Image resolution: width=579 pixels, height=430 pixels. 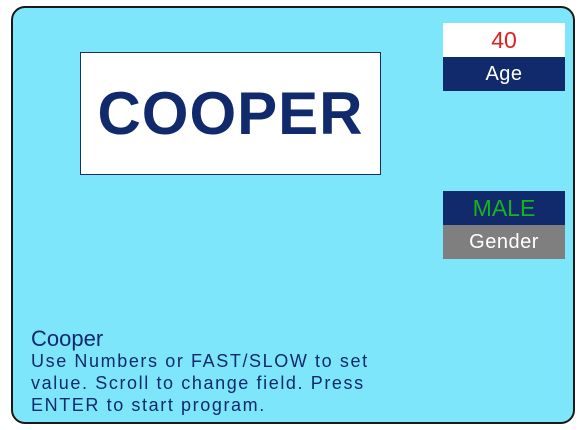 I want to click on program-title: COOPER, so click(x=230, y=113).